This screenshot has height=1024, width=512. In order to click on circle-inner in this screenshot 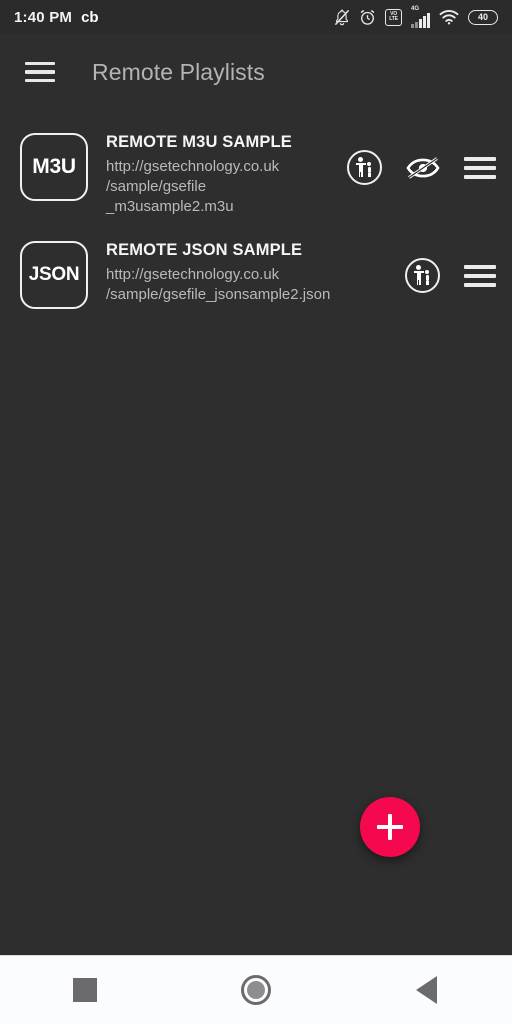, I will do `click(255, 990)`.